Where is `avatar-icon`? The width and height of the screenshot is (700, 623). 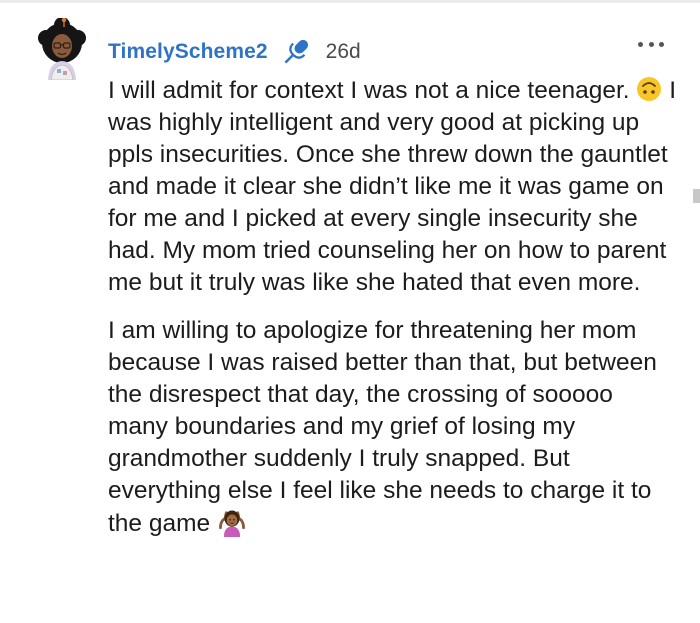
avatar-icon is located at coordinates (62, 49).